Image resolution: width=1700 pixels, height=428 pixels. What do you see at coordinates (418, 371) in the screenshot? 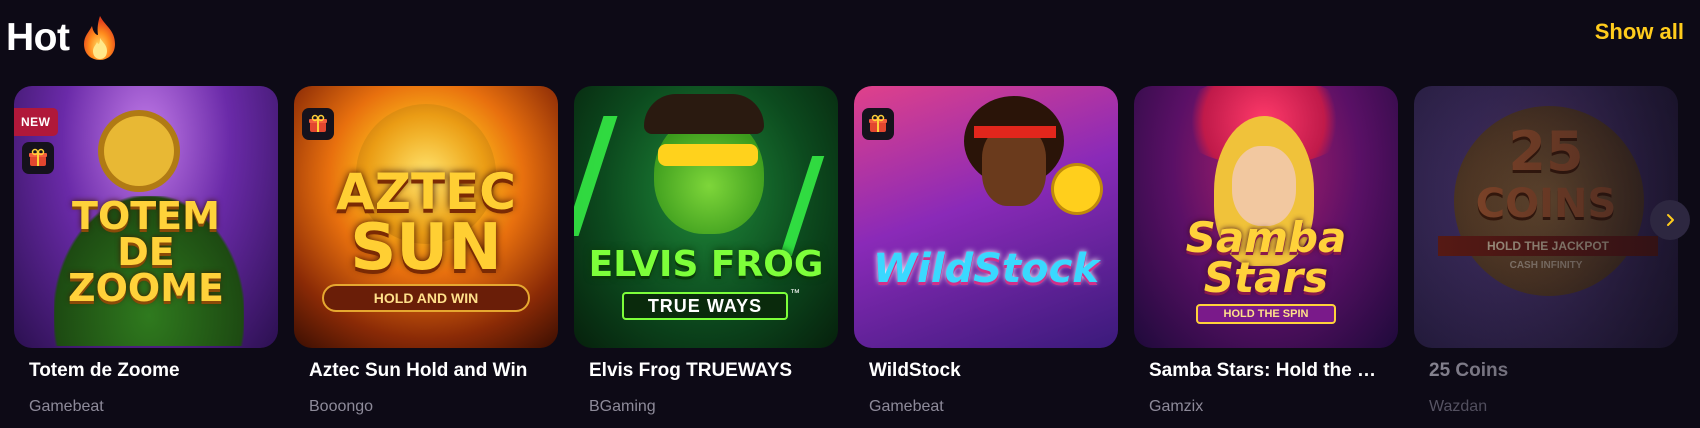
I see `game-title: Aztec Sun Hold and Win` at bounding box center [418, 371].